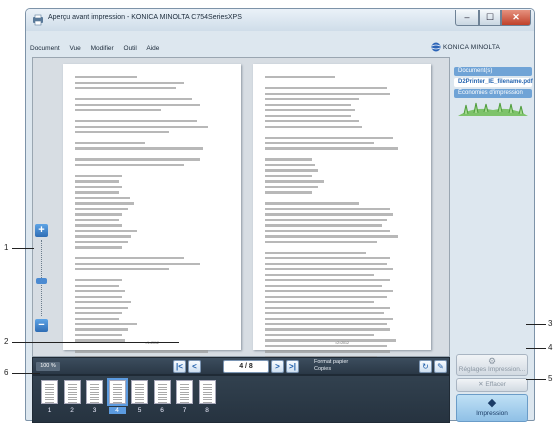 This screenshot has height=432, width=560. Describe the element at coordinates (102, 48) in the screenshot. I see `menu-modifier: Modifier` at that location.